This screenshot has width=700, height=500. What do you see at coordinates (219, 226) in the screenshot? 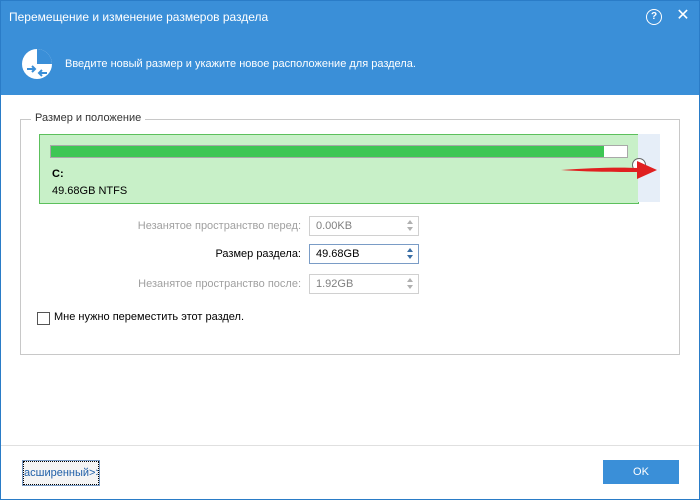
I see `unallocated-before-label: Незанятое пространство перед:` at bounding box center [219, 226].